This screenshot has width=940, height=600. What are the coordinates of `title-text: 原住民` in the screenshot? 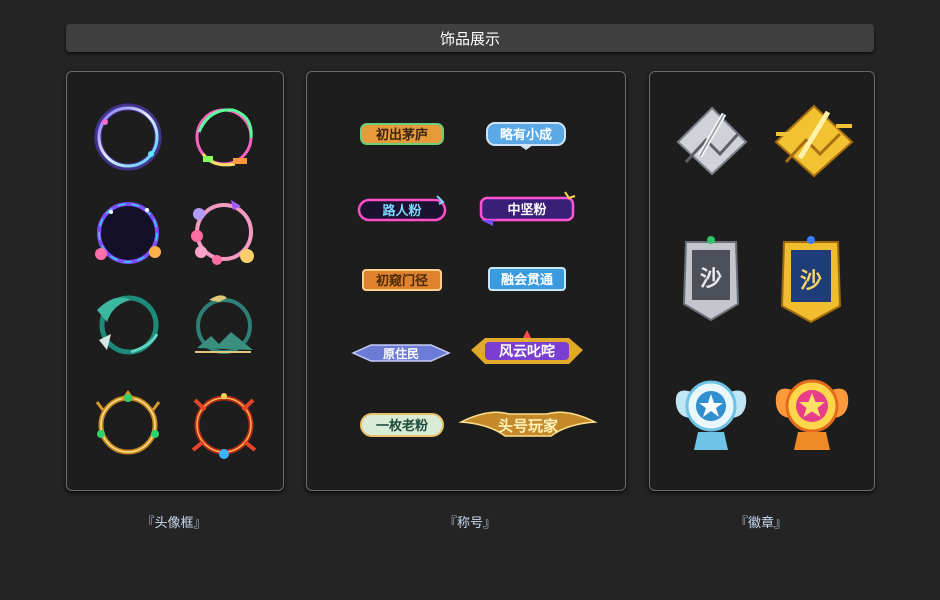 It's located at (401, 353).